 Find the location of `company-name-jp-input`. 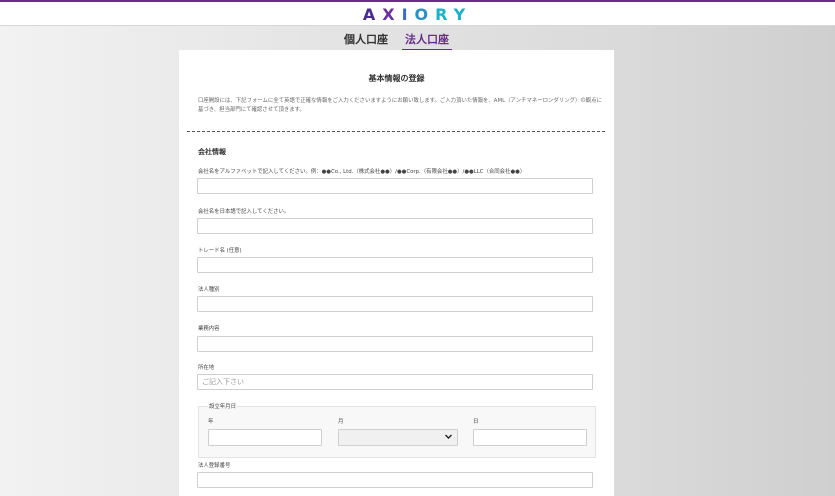

company-name-jp-input is located at coordinates (395, 226).